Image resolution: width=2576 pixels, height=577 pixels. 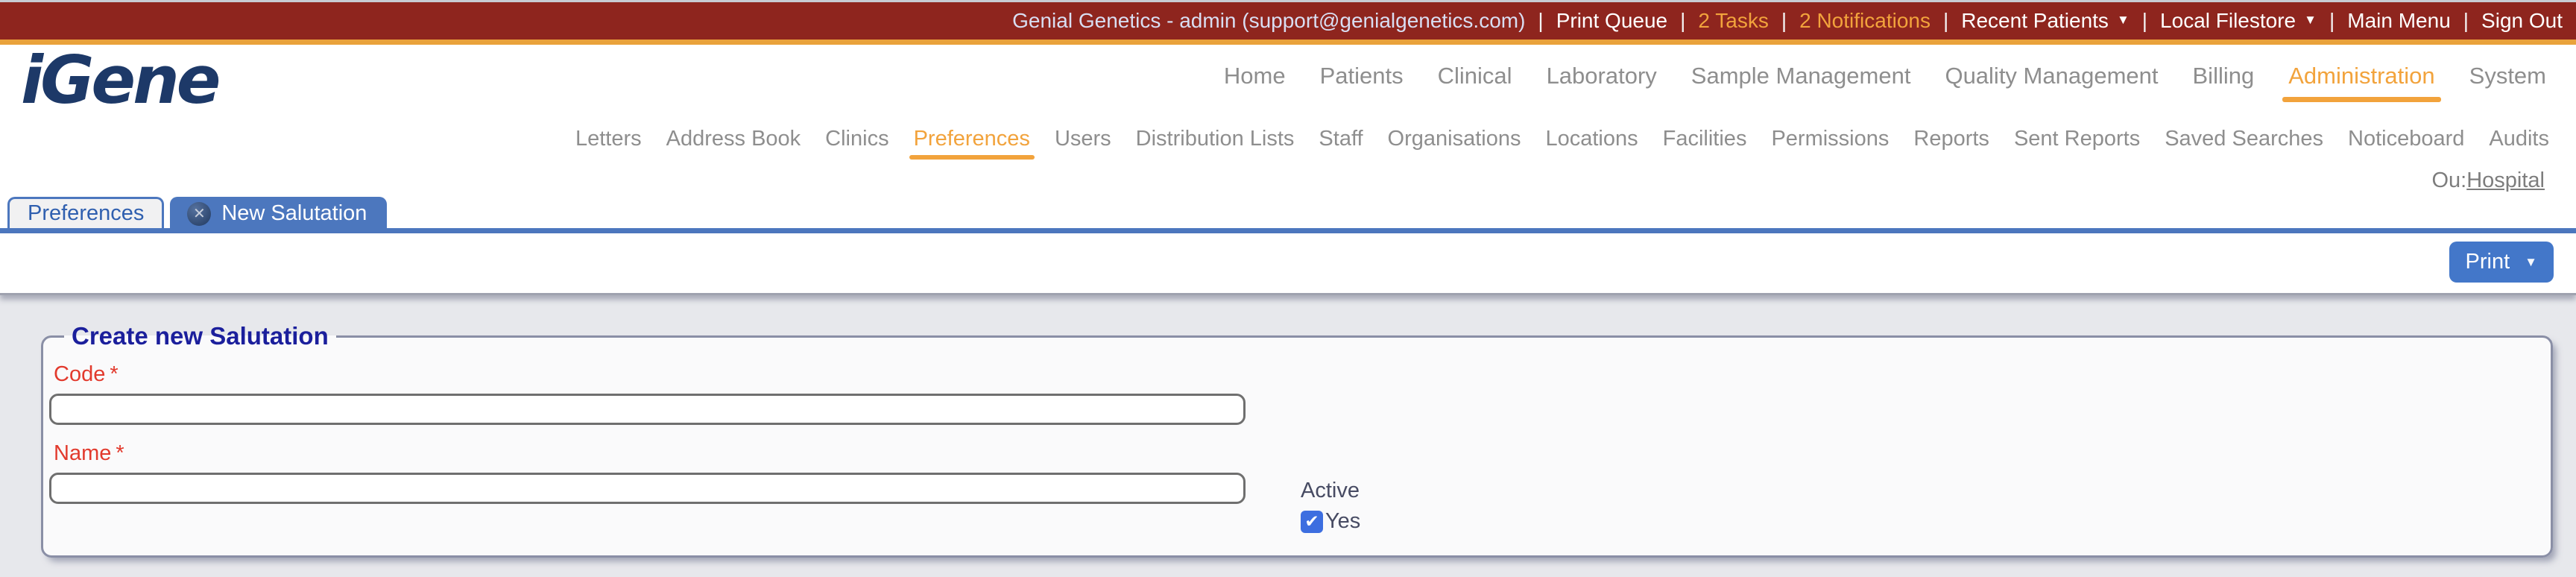 What do you see at coordinates (1602, 76) in the screenshot?
I see `main-nav-item-laboratory: Laboratory` at bounding box center [1602, 76].